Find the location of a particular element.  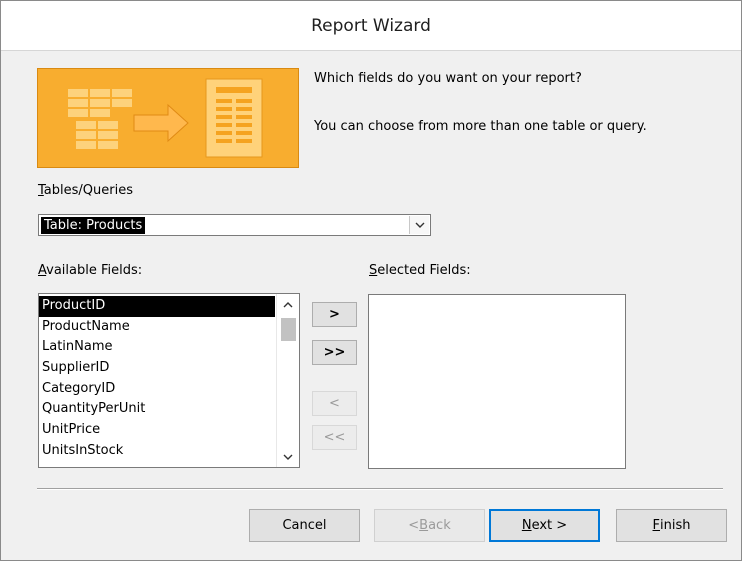

selected-fields-list is located at coordinates (497, 381).